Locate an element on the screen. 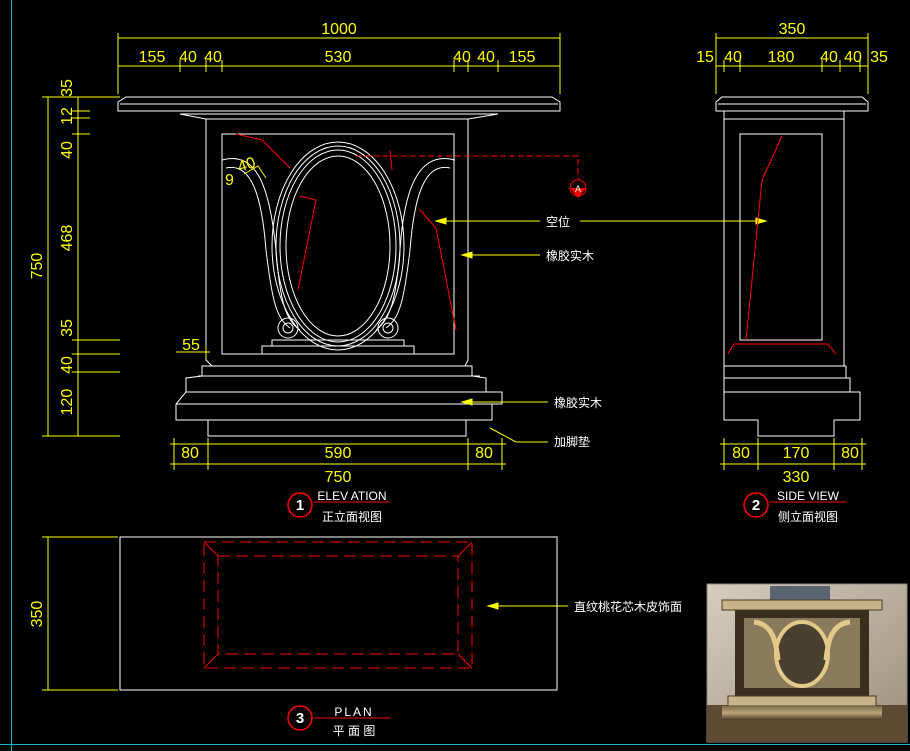 The width and height of the screenshot is (910, 751). elev-dim-left: 468 is located at coordinates (67, 238).